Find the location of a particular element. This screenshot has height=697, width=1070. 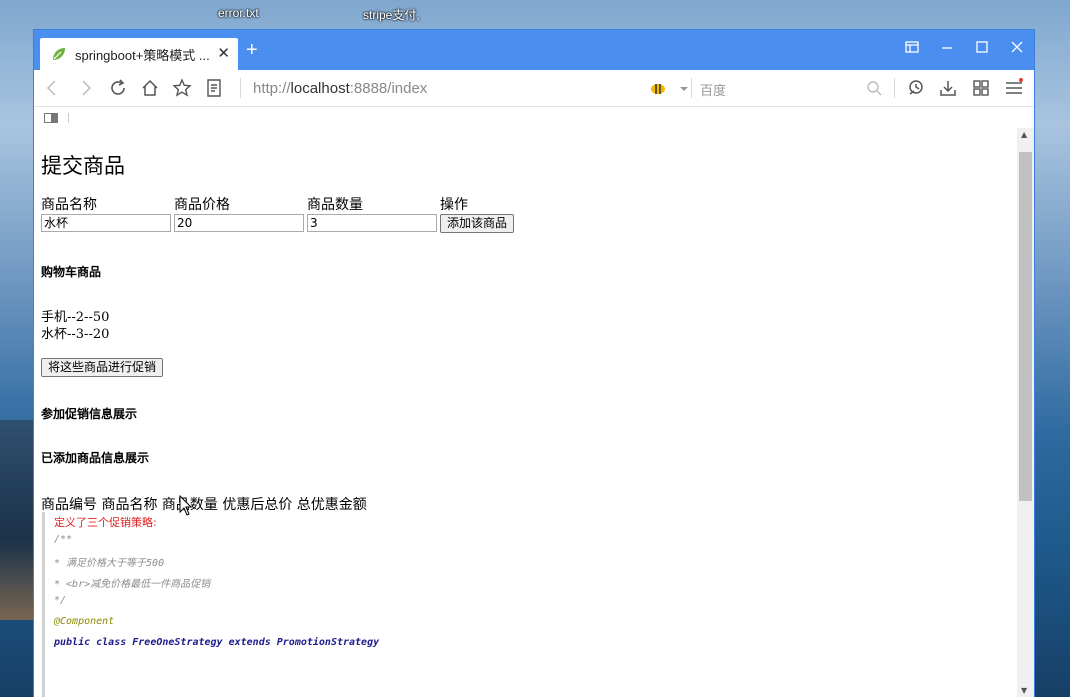

spring-leaf-icon is located at coordinates (59, 54).